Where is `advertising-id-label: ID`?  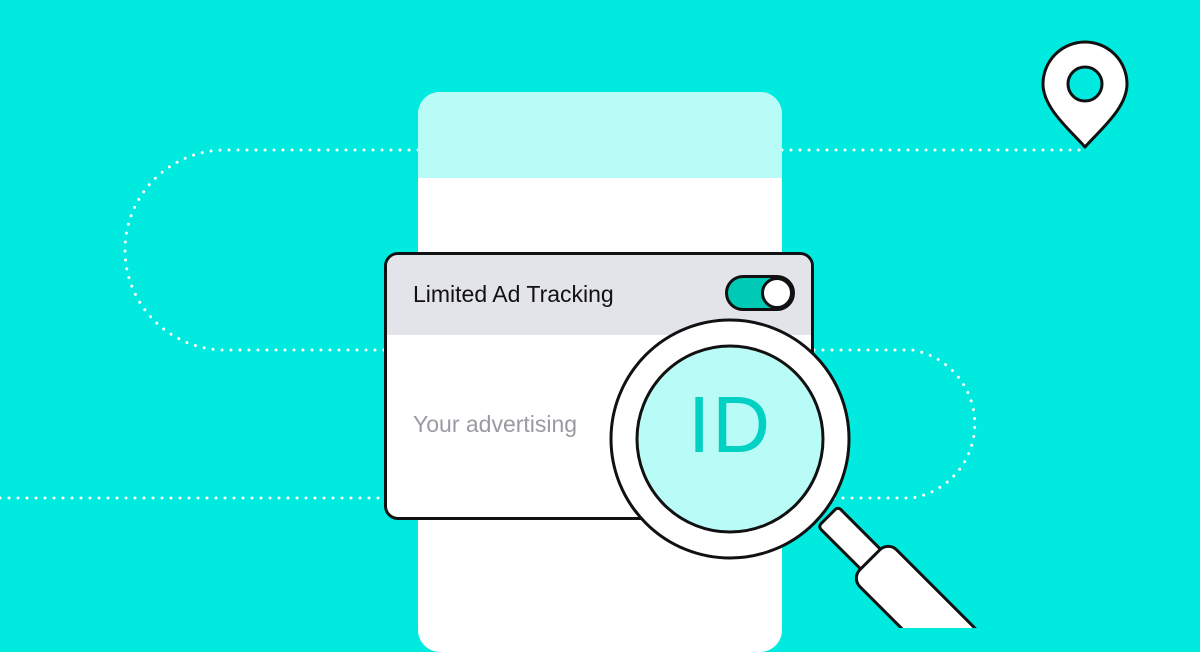 advertising-id-label: ID is located at coordinates (730, 424).